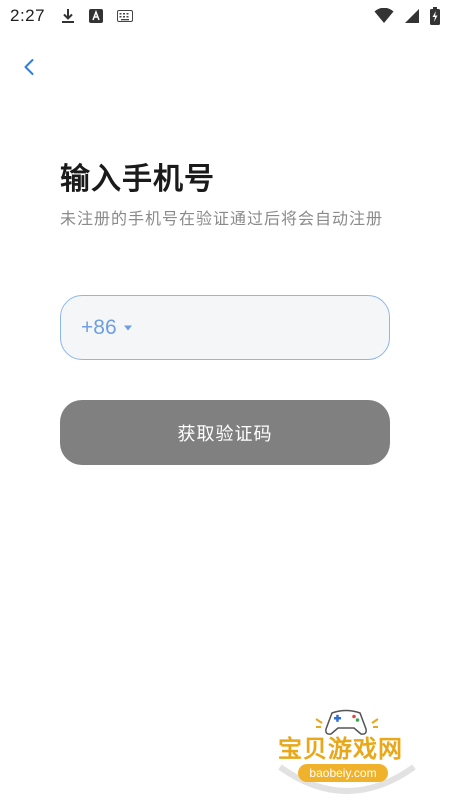  I want to click on phone-field: +86, so click(236, 327).